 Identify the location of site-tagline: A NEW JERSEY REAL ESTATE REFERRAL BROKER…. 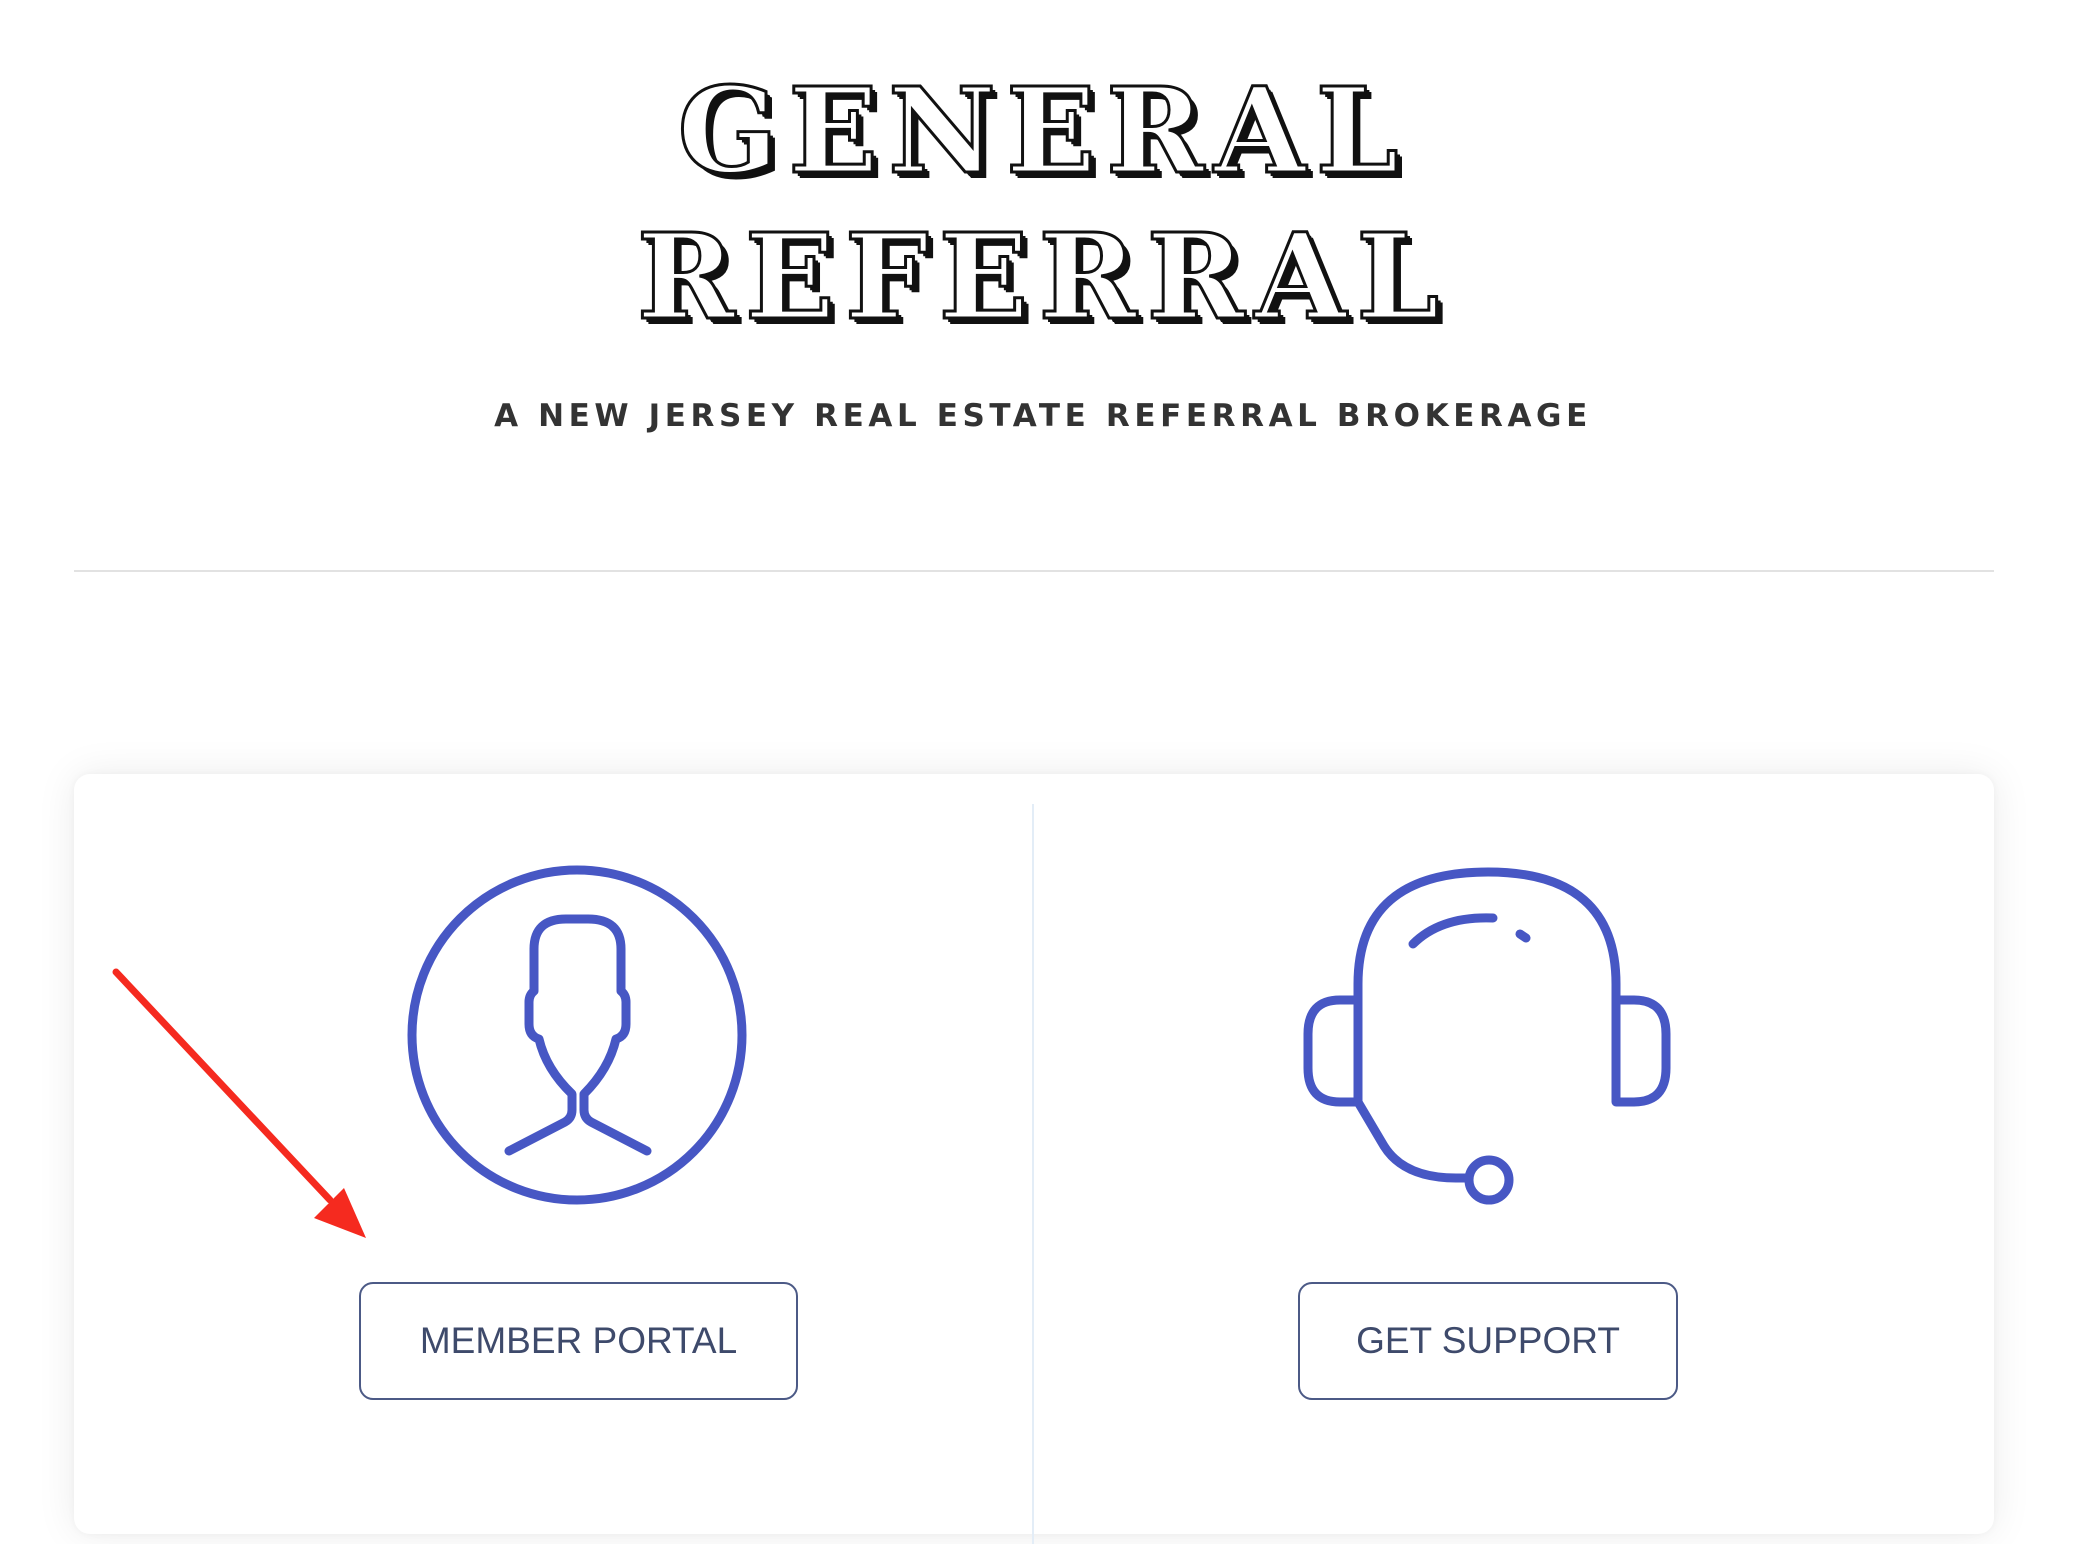
(1043, 416).